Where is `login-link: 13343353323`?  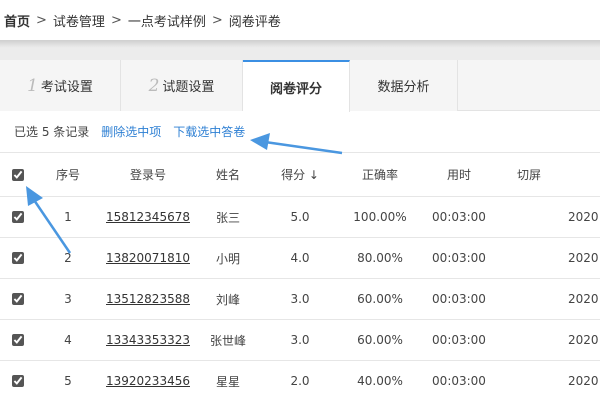
login-link: 13343353323 is located at coordinates (148, 340).